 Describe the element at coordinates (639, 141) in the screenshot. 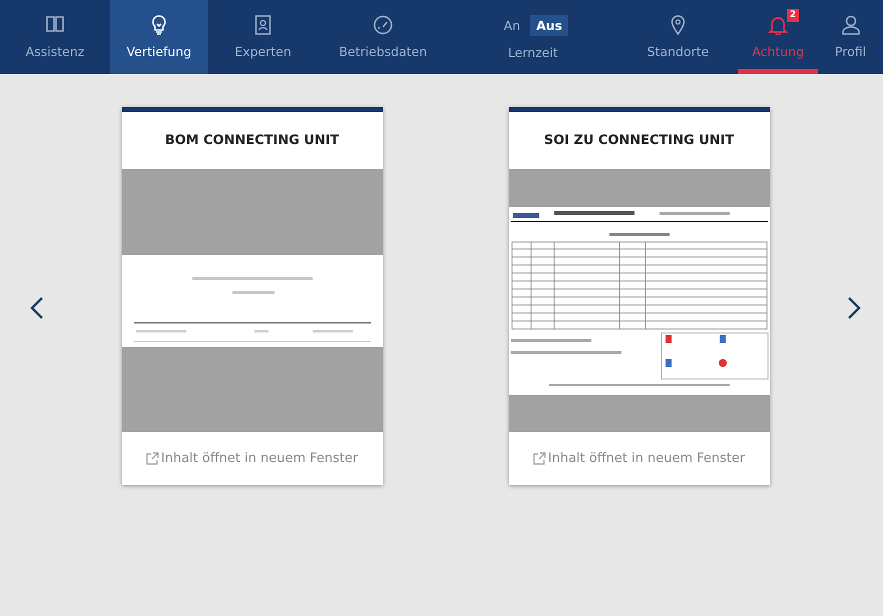

I see `card-title: SOI ZU CONNECTING UNIT` at that location.